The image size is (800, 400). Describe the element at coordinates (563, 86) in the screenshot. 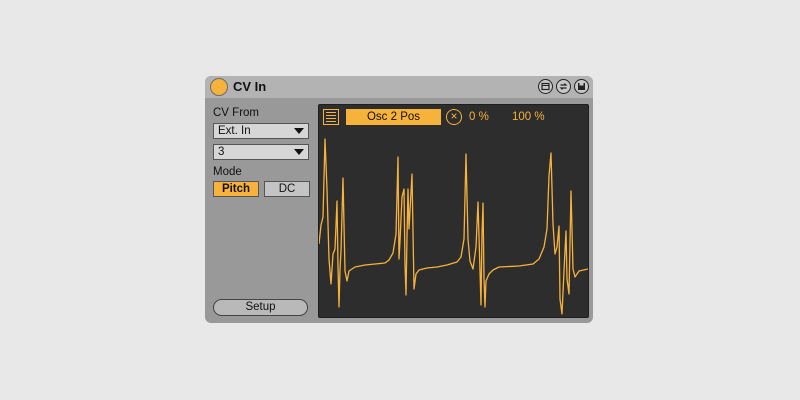

I see `hot-swap-icon` at that location.